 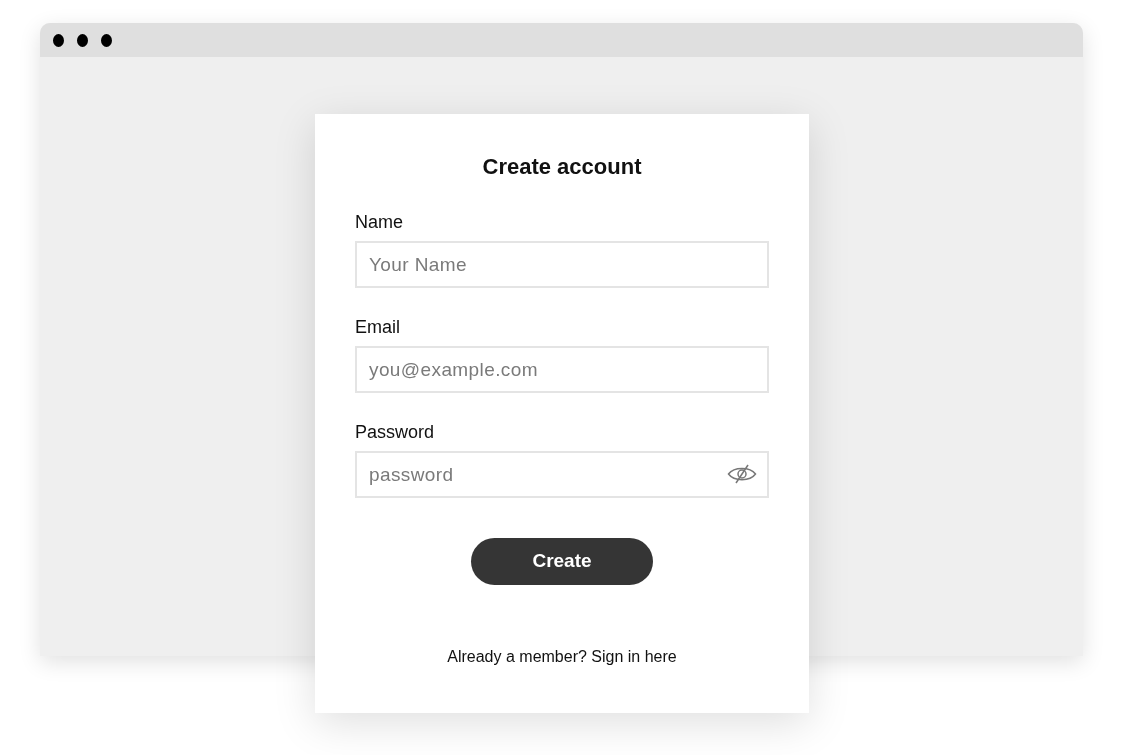 What do you see at coordinates (379, 222) in the screenshot?
I see `field-label: Name` at bounding box center [379, 222].